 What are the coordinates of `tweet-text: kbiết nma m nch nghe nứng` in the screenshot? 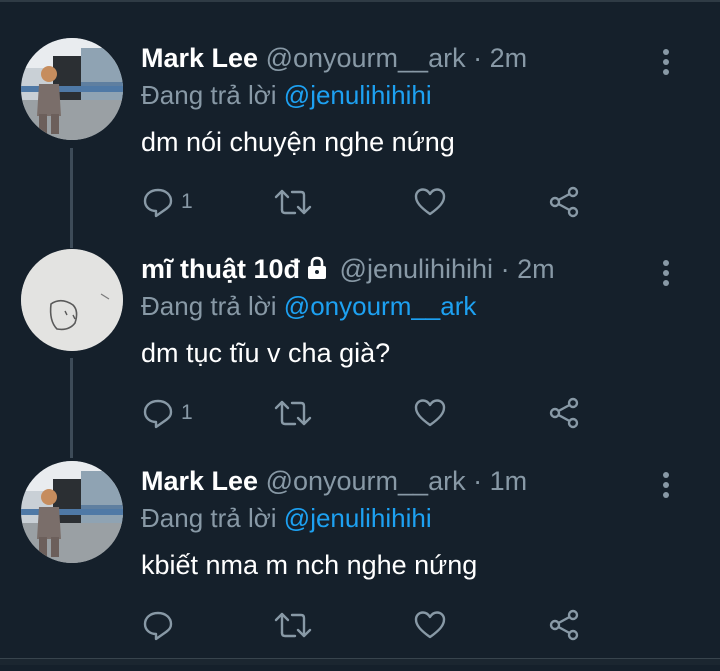 It's located at (309, 565).